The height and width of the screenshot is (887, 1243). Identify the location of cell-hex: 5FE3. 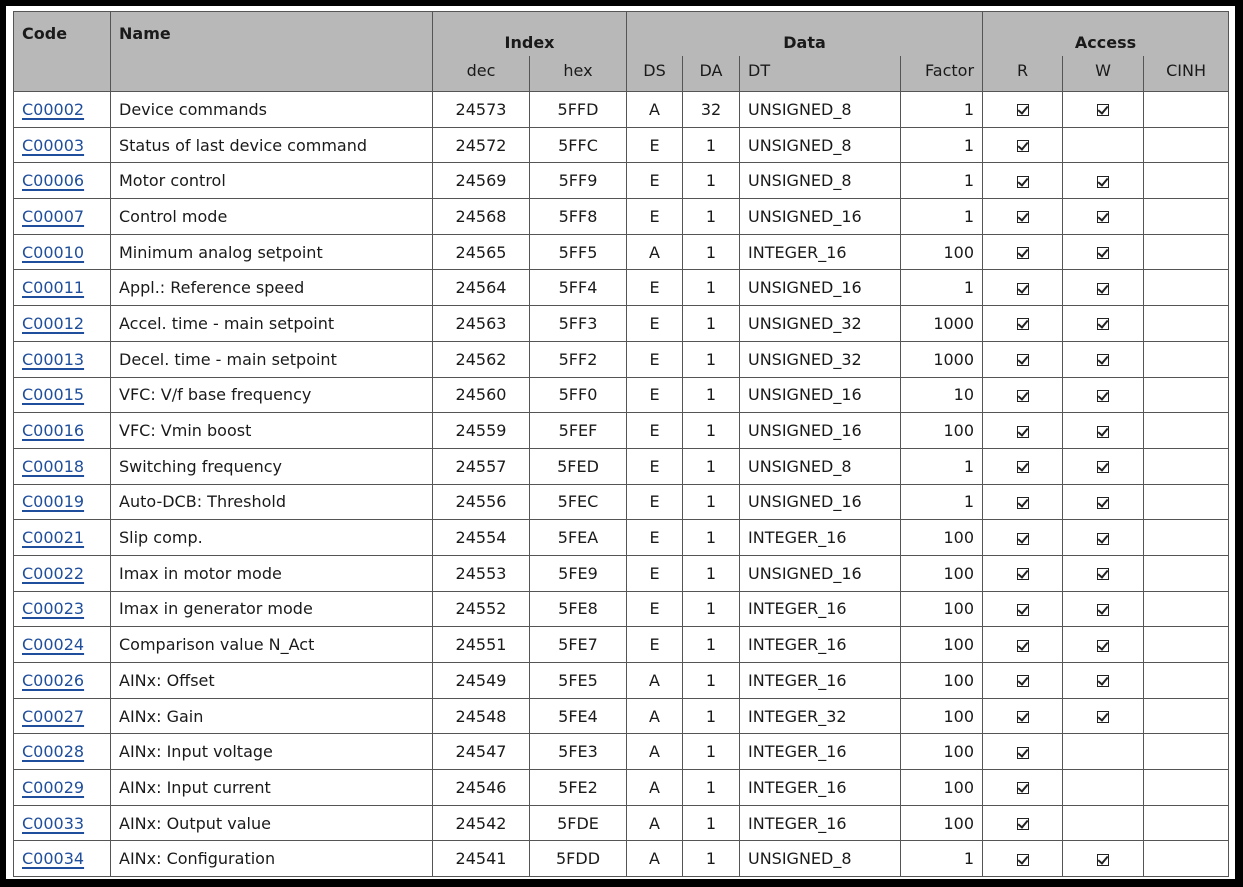
(578, 752).